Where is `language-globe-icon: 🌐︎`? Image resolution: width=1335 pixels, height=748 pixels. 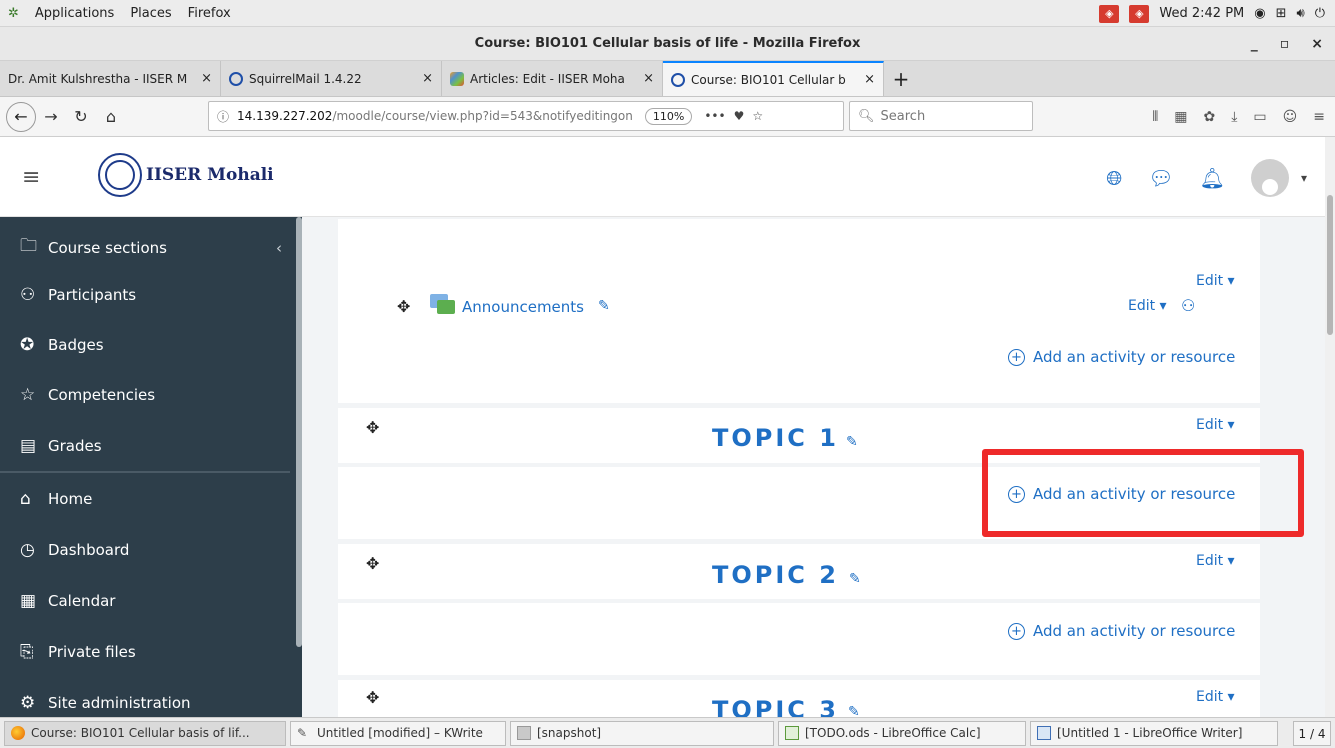 language-globe-icon: 🌐︎ is located at coordinates (1114, 178).